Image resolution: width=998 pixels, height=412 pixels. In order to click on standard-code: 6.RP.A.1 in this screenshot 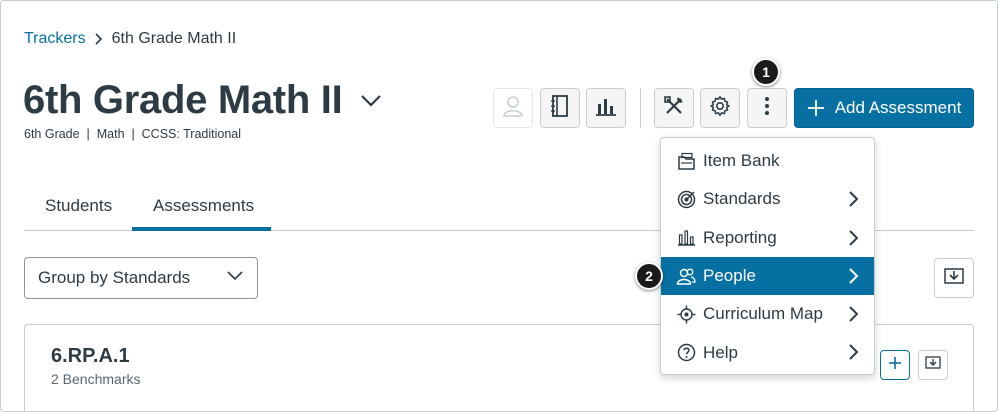, I will do `click(90, 356)`.